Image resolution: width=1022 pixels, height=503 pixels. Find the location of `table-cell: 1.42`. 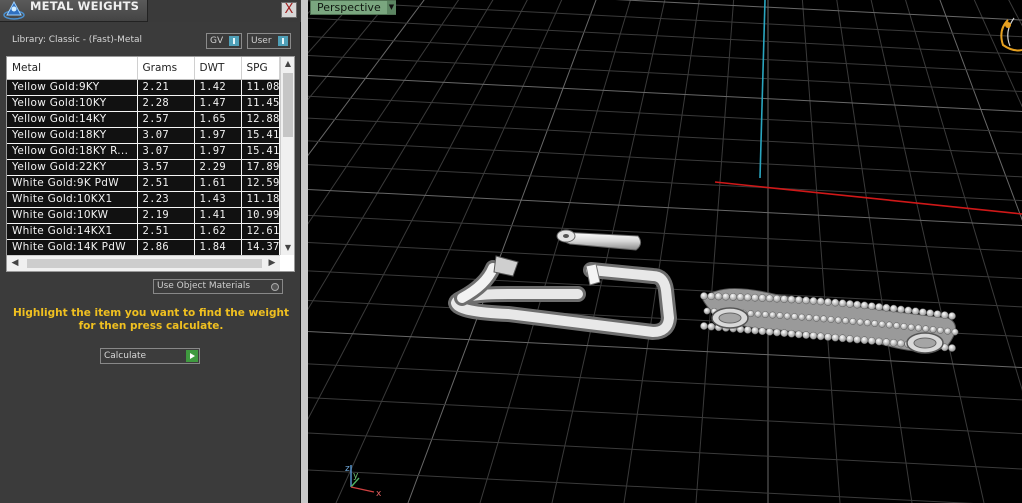

table-cell: 1.42 is located at coordinates (218, 87).